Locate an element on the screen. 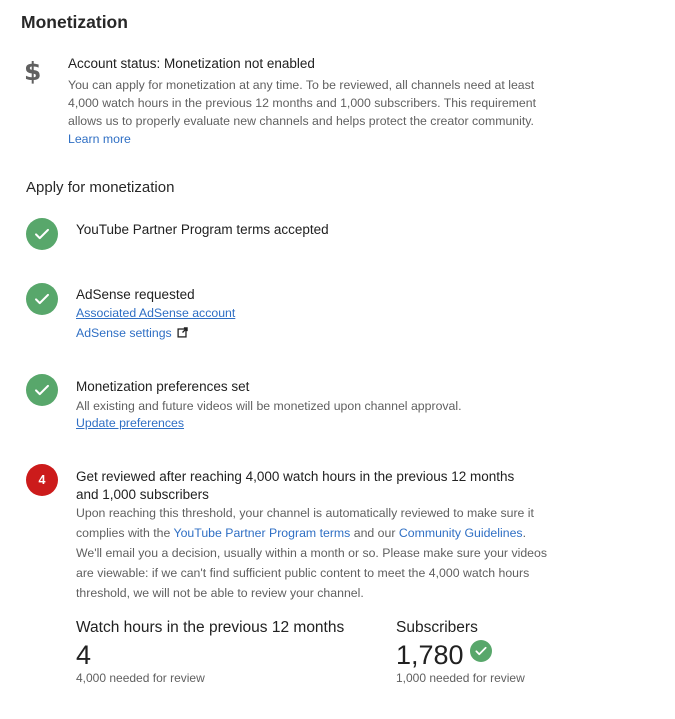  step-preferences-title: Monetization preferences set is located at coordinates (163, 386).